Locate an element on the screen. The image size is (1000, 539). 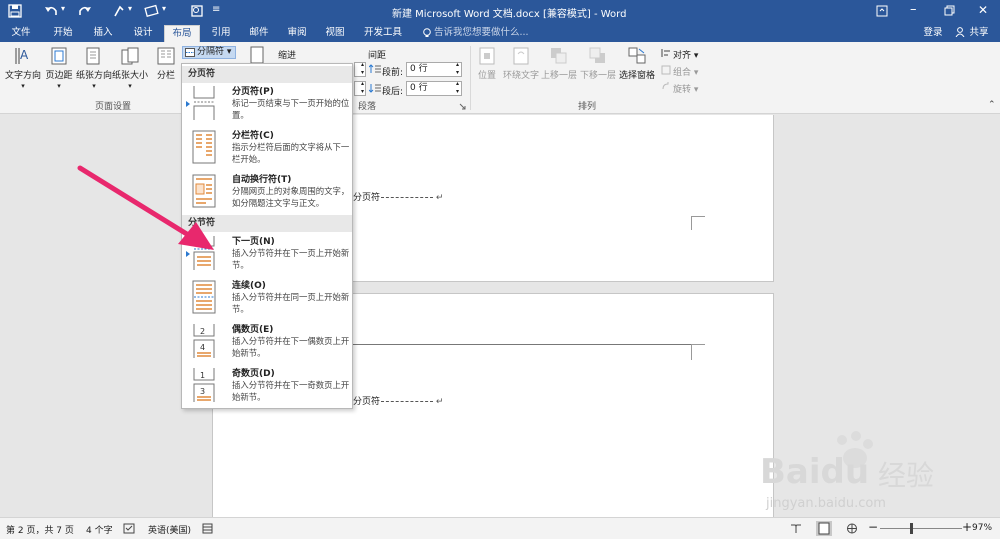
print-layout-icon is located at coordinates (824, 528).